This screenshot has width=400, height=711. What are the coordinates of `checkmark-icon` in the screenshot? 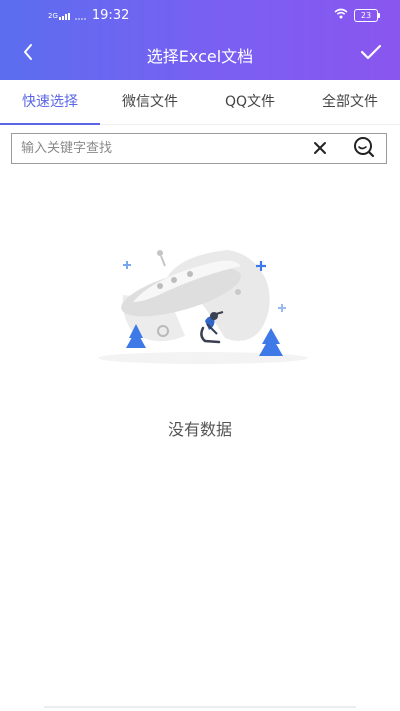 It's located at (371, 54).